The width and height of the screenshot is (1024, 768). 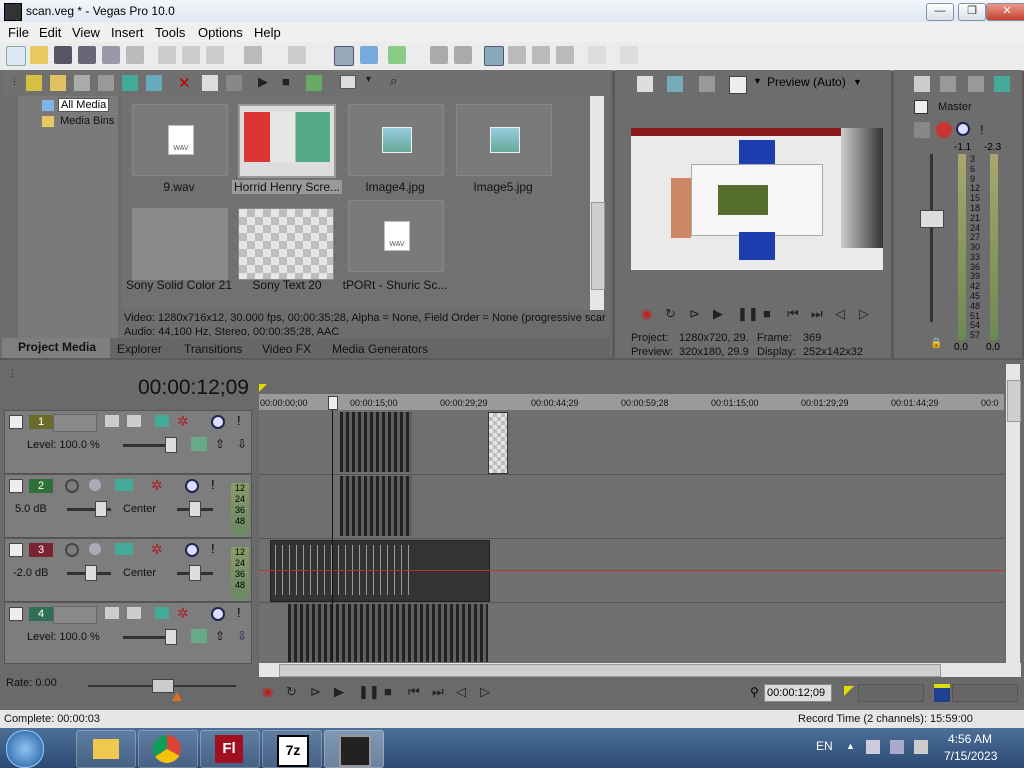 What do you see at coordinates (72, 486) in the screenshot?
I see `arm-record-icon` at bounding box center [72, 486].